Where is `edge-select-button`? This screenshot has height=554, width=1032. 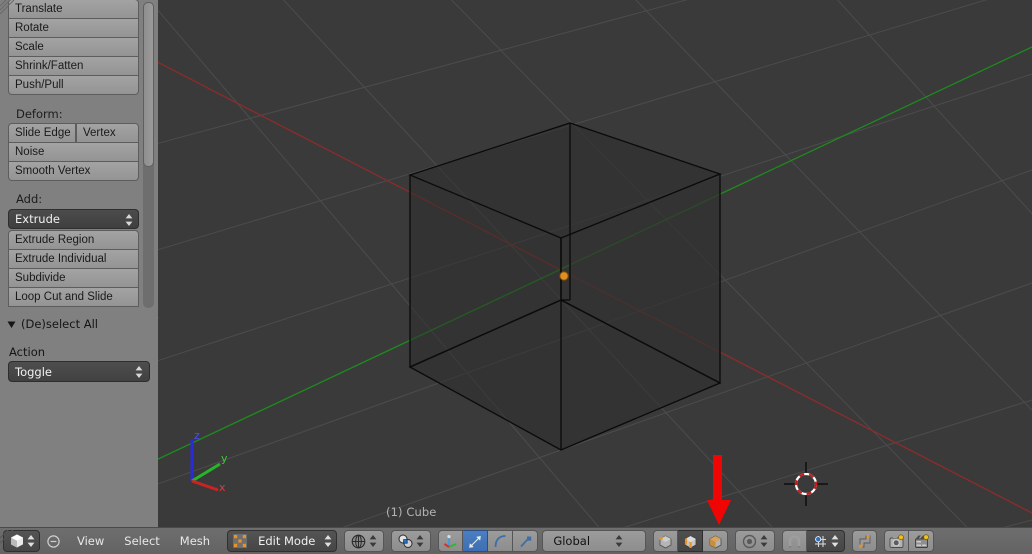
edge-select-button is located at coordinates (691, 541).